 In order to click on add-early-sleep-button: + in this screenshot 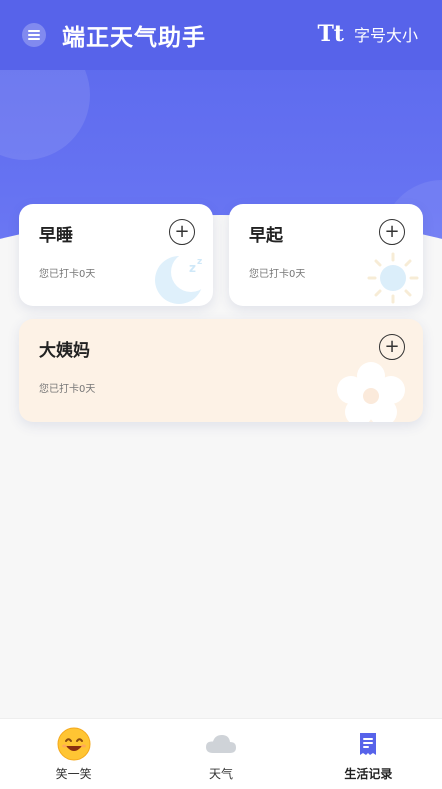, I will do `click(182, 232)`.